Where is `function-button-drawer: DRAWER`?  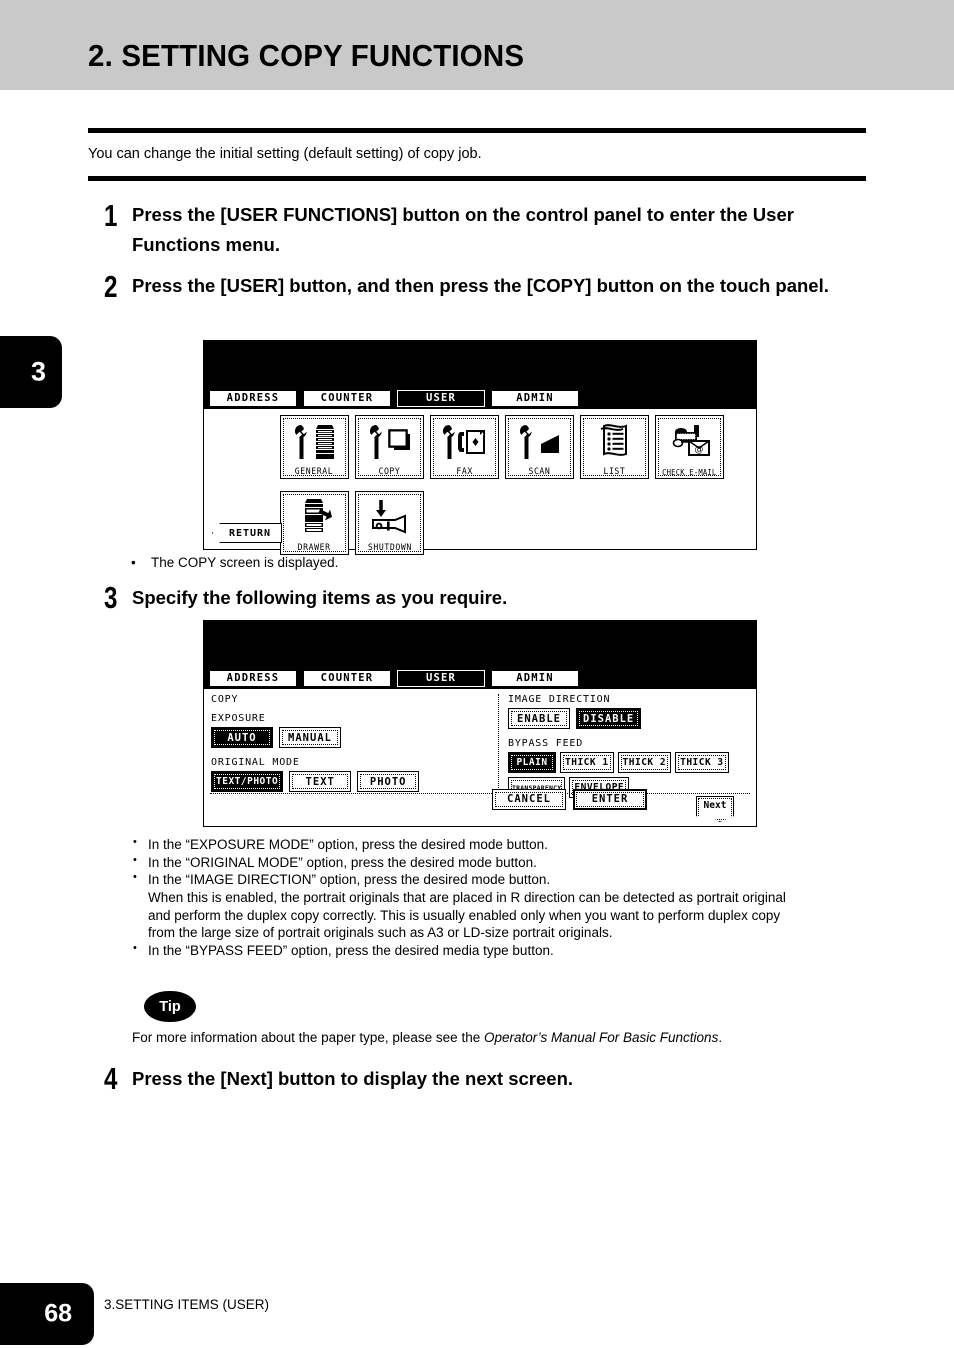
function-button-drawer: DRAWER is located at coordinates (314, 523).